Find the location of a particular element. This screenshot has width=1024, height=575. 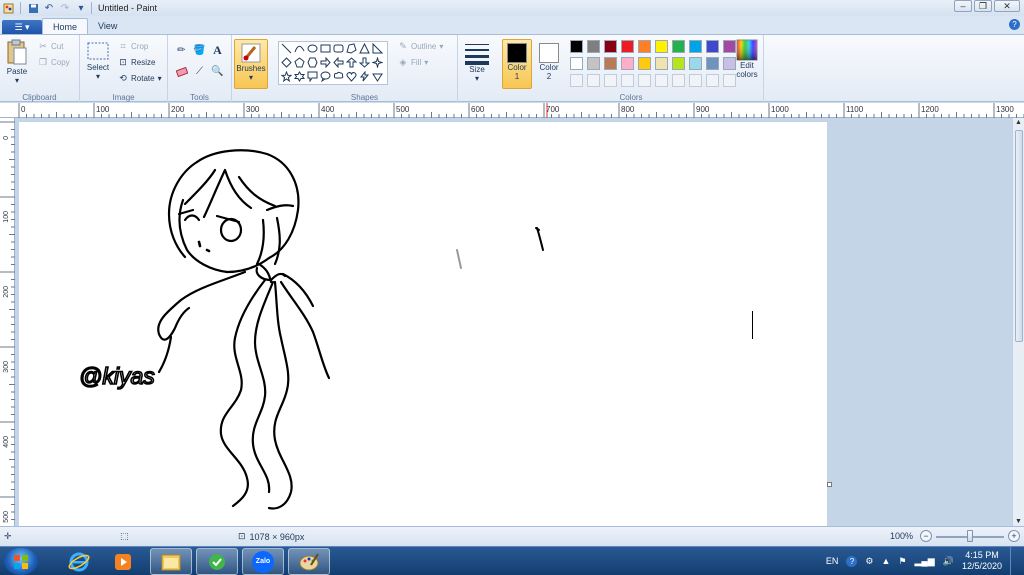

taskbar-green-app is located at coordinates (217, 561).